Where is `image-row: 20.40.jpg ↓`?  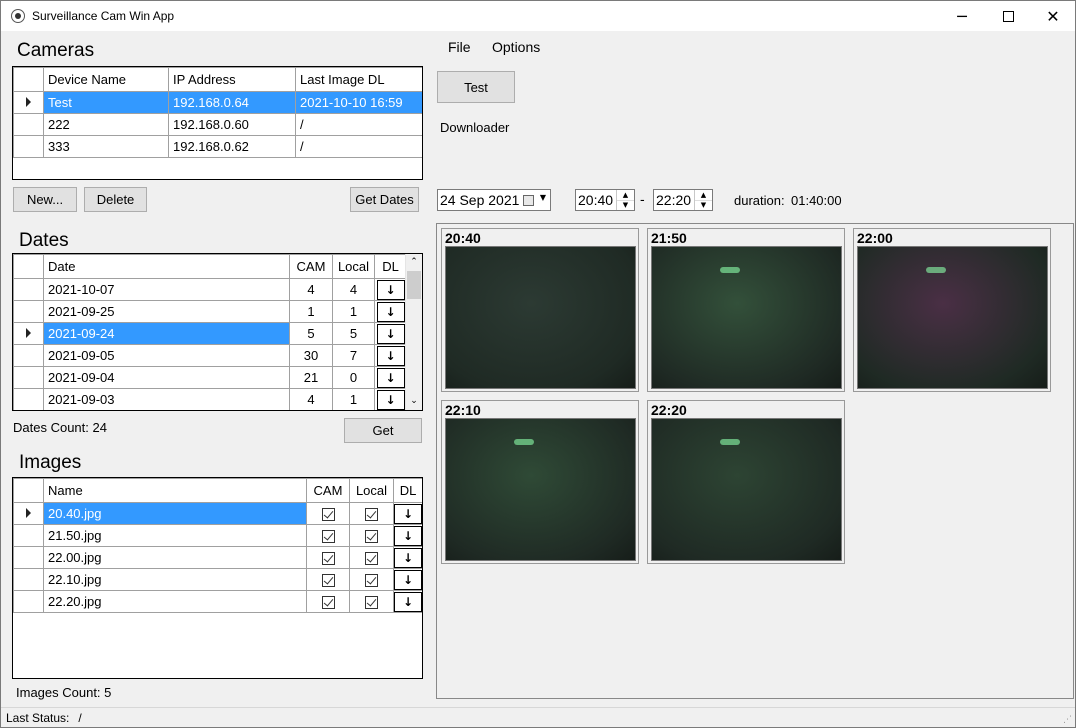
image-row: 20.40.jpg ↓ is located at coordinates (217, 513).